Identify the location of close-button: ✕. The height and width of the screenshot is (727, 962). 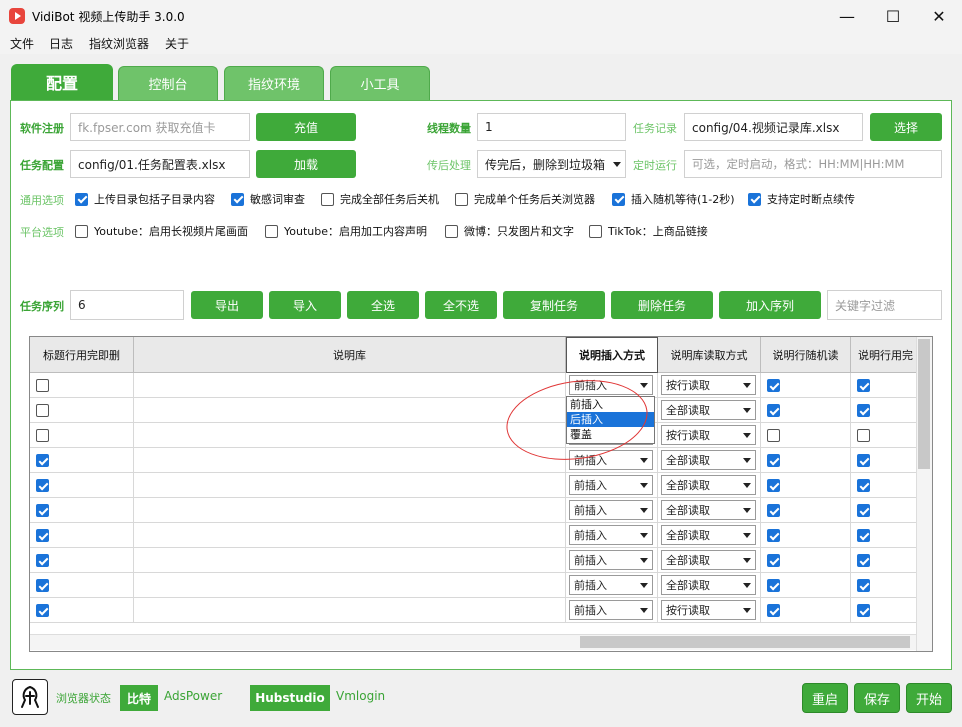
(939, 16).